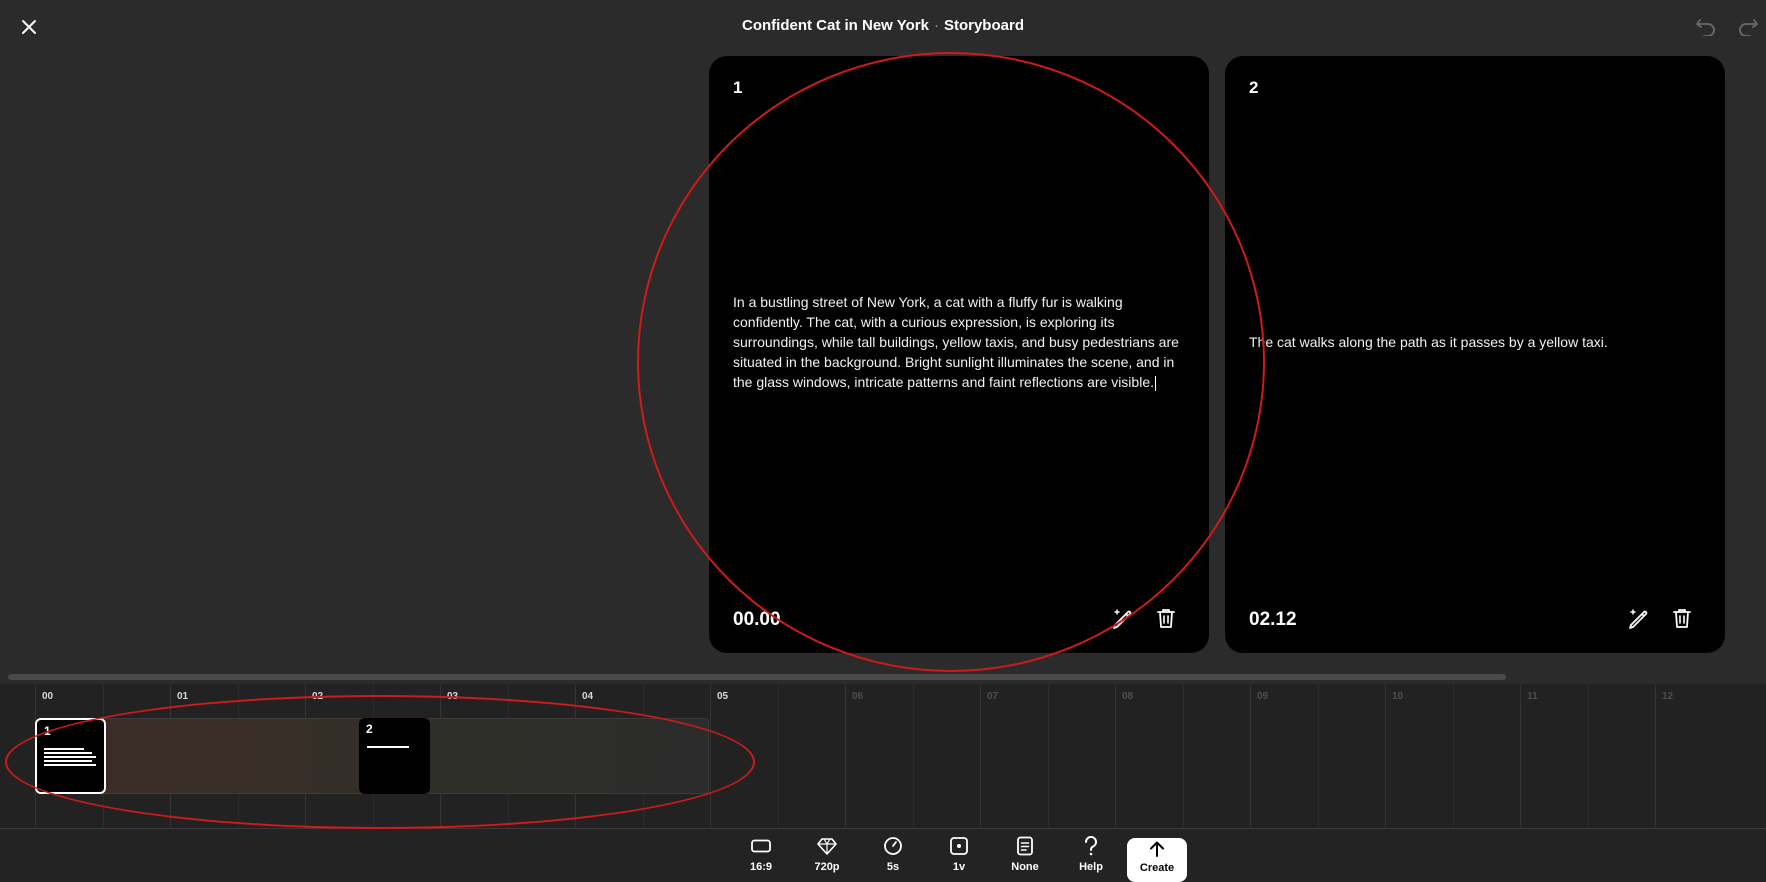  Describe the element at coordinates (827, 857) in the screenshot. I see `quality-button: 720p` at that location.